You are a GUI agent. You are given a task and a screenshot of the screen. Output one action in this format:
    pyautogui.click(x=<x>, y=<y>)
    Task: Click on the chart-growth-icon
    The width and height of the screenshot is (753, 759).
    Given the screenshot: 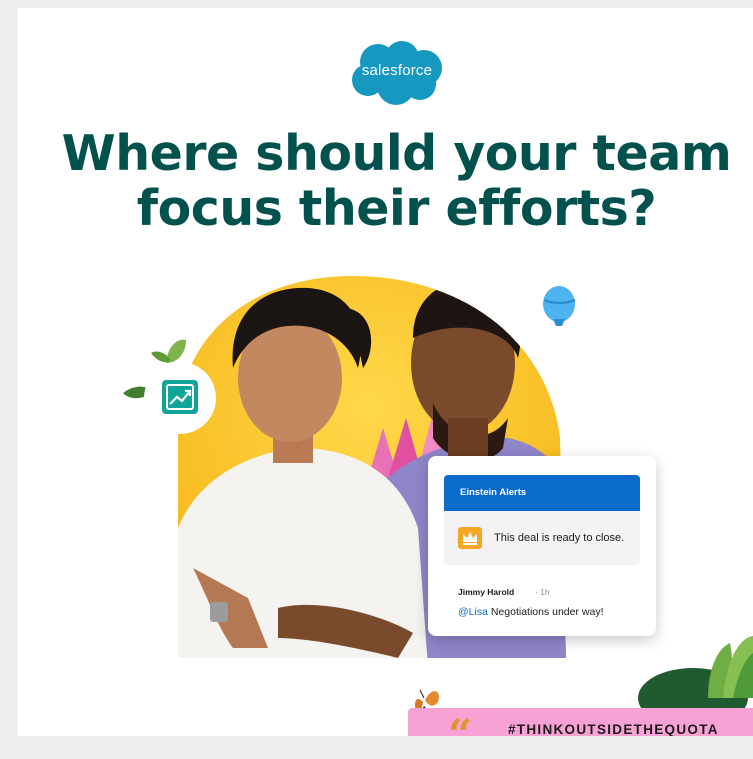 What is the action you would take?
    pyautogui.click(x=180, y=398)
    